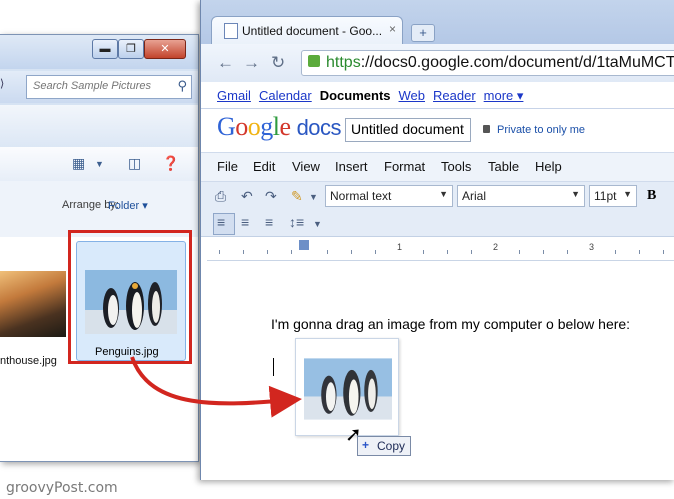  Describe the element at coordinates (62, 488) in the screenshot. I see `watermark: groovyPost.com` at that location.